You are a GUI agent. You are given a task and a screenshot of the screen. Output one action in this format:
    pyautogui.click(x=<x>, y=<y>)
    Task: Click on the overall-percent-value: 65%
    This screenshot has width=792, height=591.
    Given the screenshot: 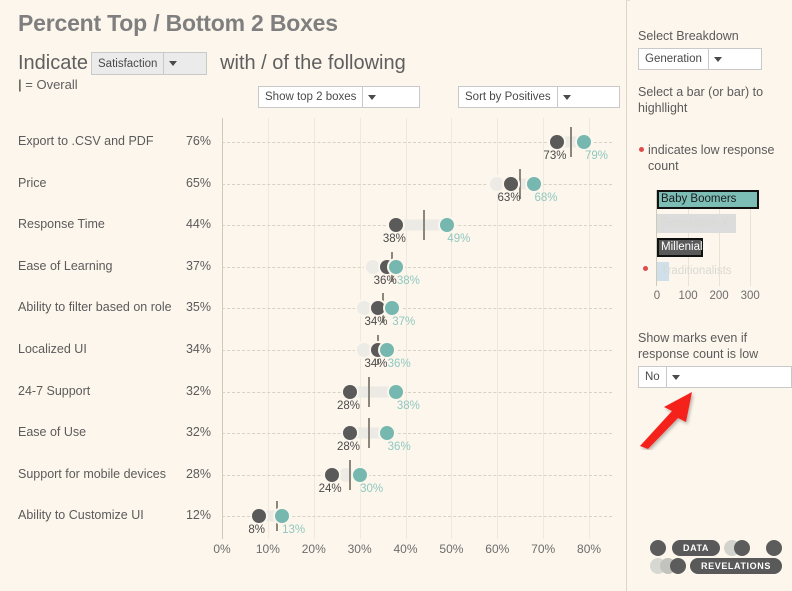 What is the action you would take?
    pyautogui.click(x=198, y=182)
    